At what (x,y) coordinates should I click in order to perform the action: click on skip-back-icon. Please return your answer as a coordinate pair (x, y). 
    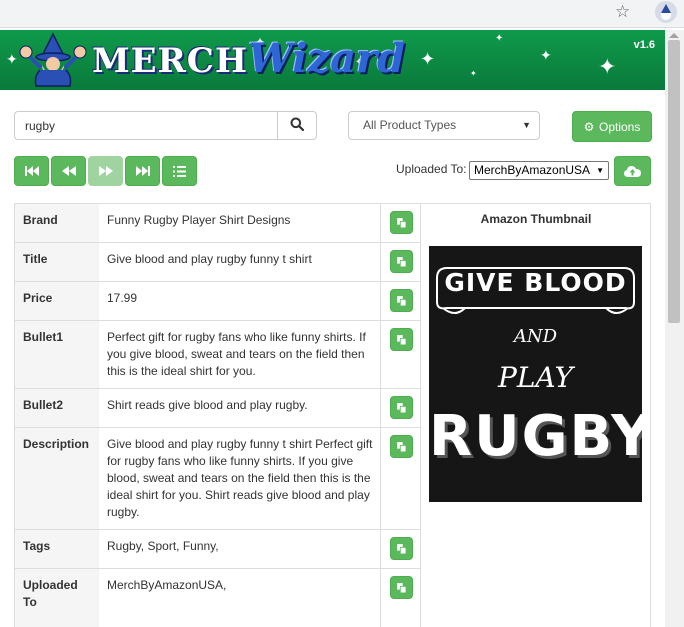
    Looking at the image, I should click on (31, 171).